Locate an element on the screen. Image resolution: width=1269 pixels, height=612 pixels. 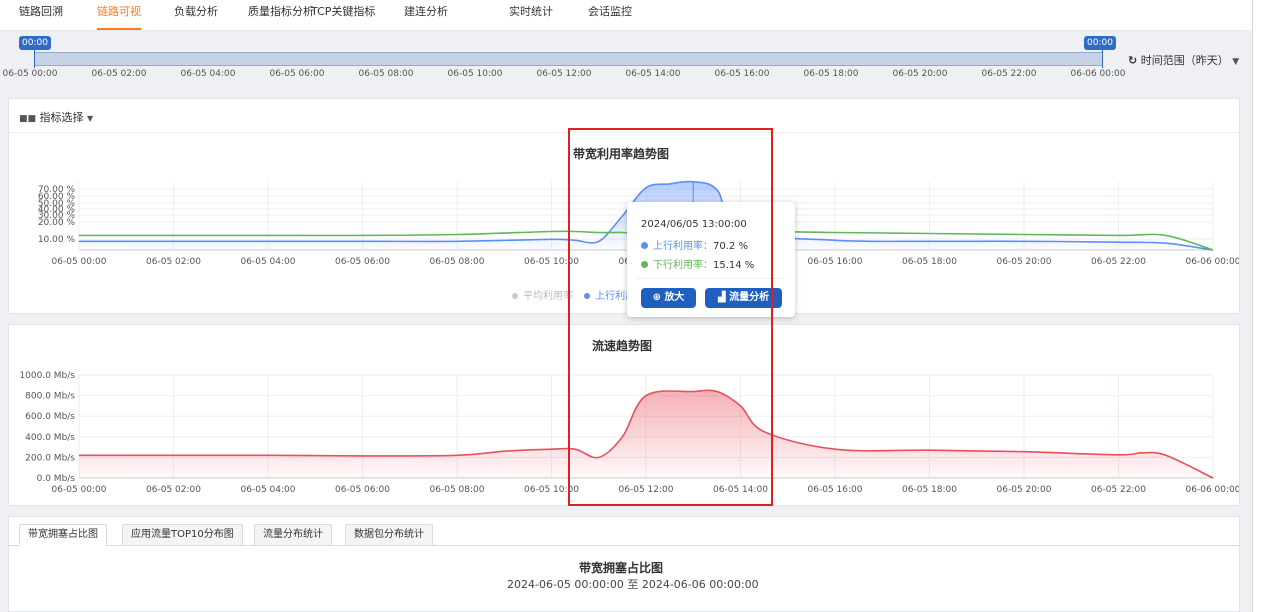
top-nav: 链路回溯 链路可视 负载分析 质量指标分析 TCP关键指标 建连分析 实时统计 会话监控 is located at coordinates (626, 15).